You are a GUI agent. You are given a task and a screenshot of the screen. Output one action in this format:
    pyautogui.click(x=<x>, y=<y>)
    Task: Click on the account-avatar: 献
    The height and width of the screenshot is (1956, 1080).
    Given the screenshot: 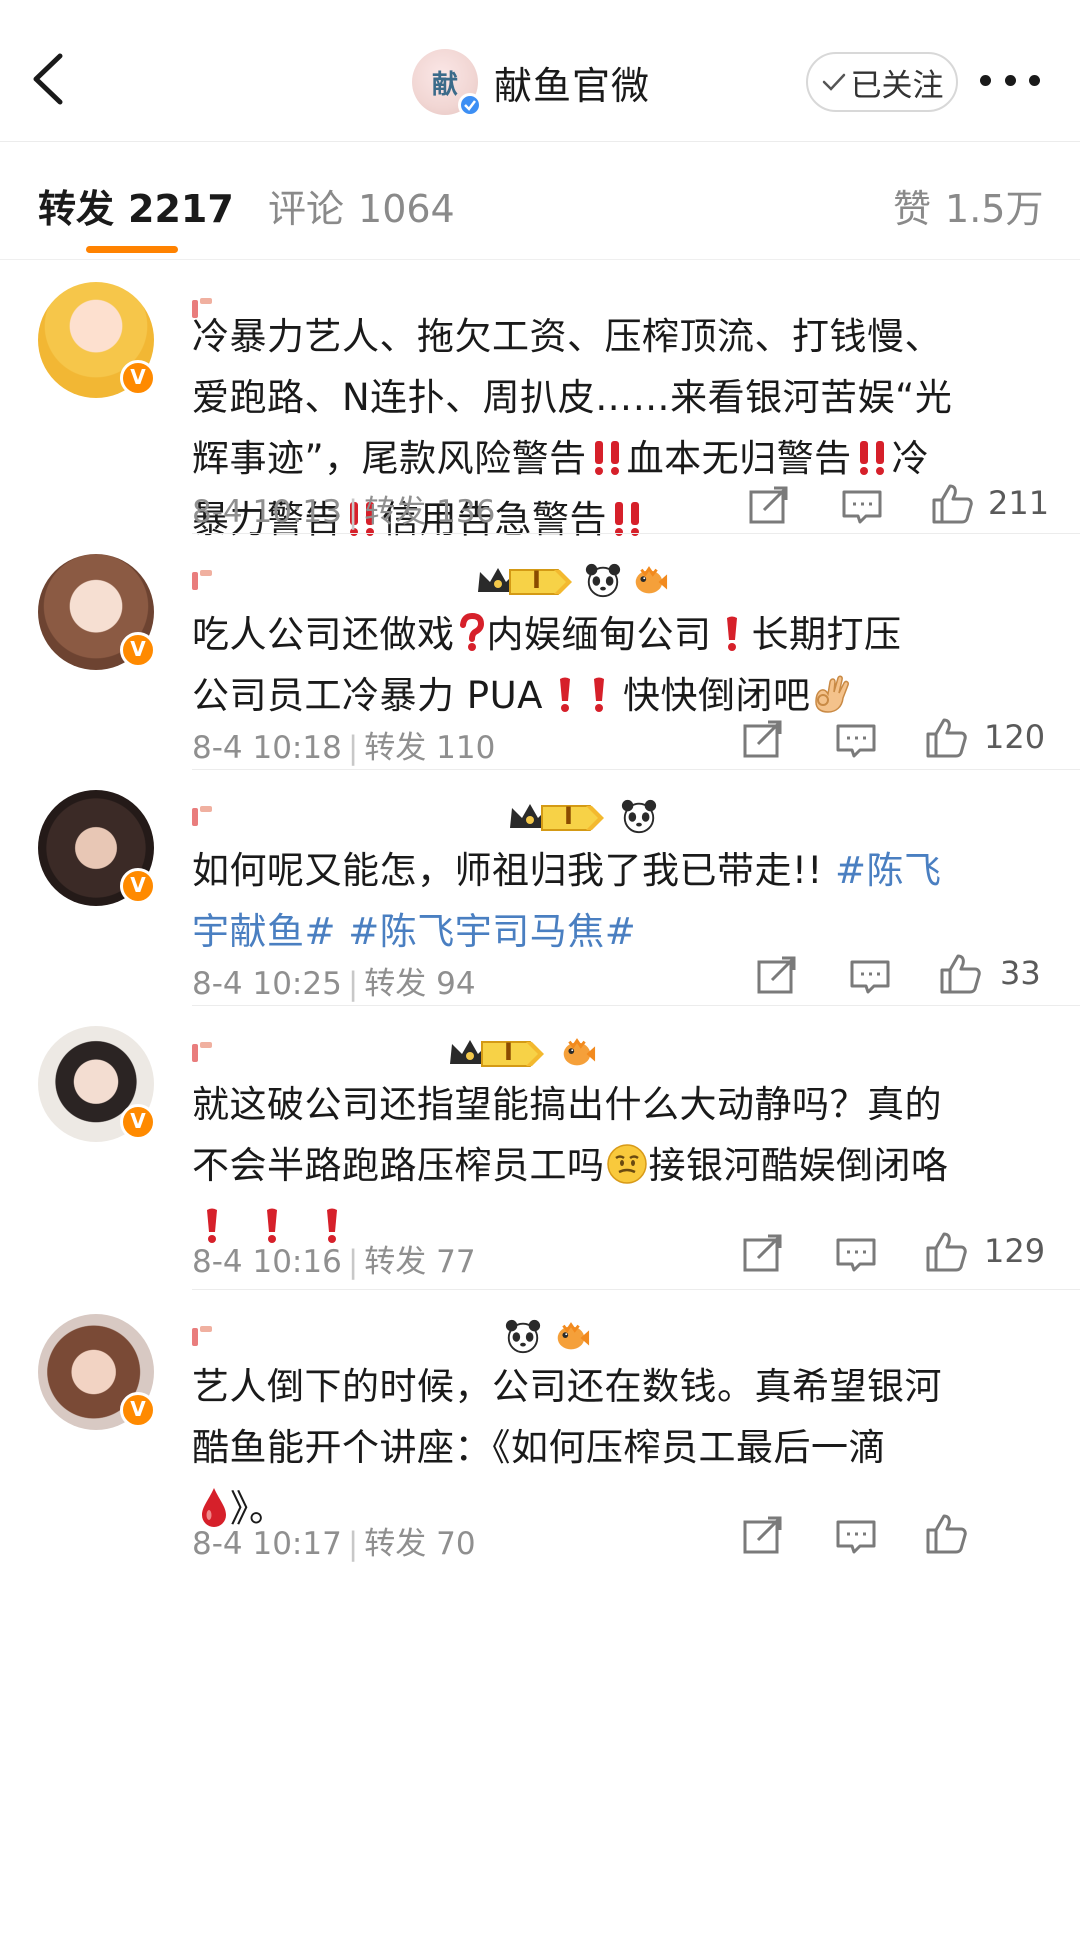 What is the action you would take?
    pyautogui.click(x=447, y=83)
    